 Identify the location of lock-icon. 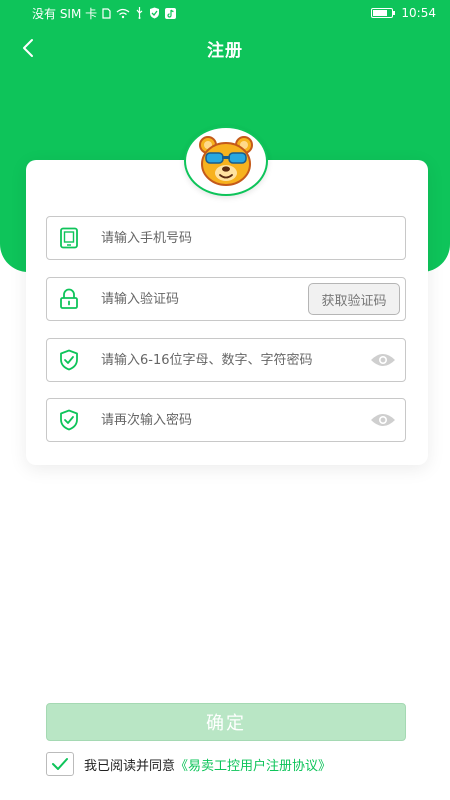
(69, 299).